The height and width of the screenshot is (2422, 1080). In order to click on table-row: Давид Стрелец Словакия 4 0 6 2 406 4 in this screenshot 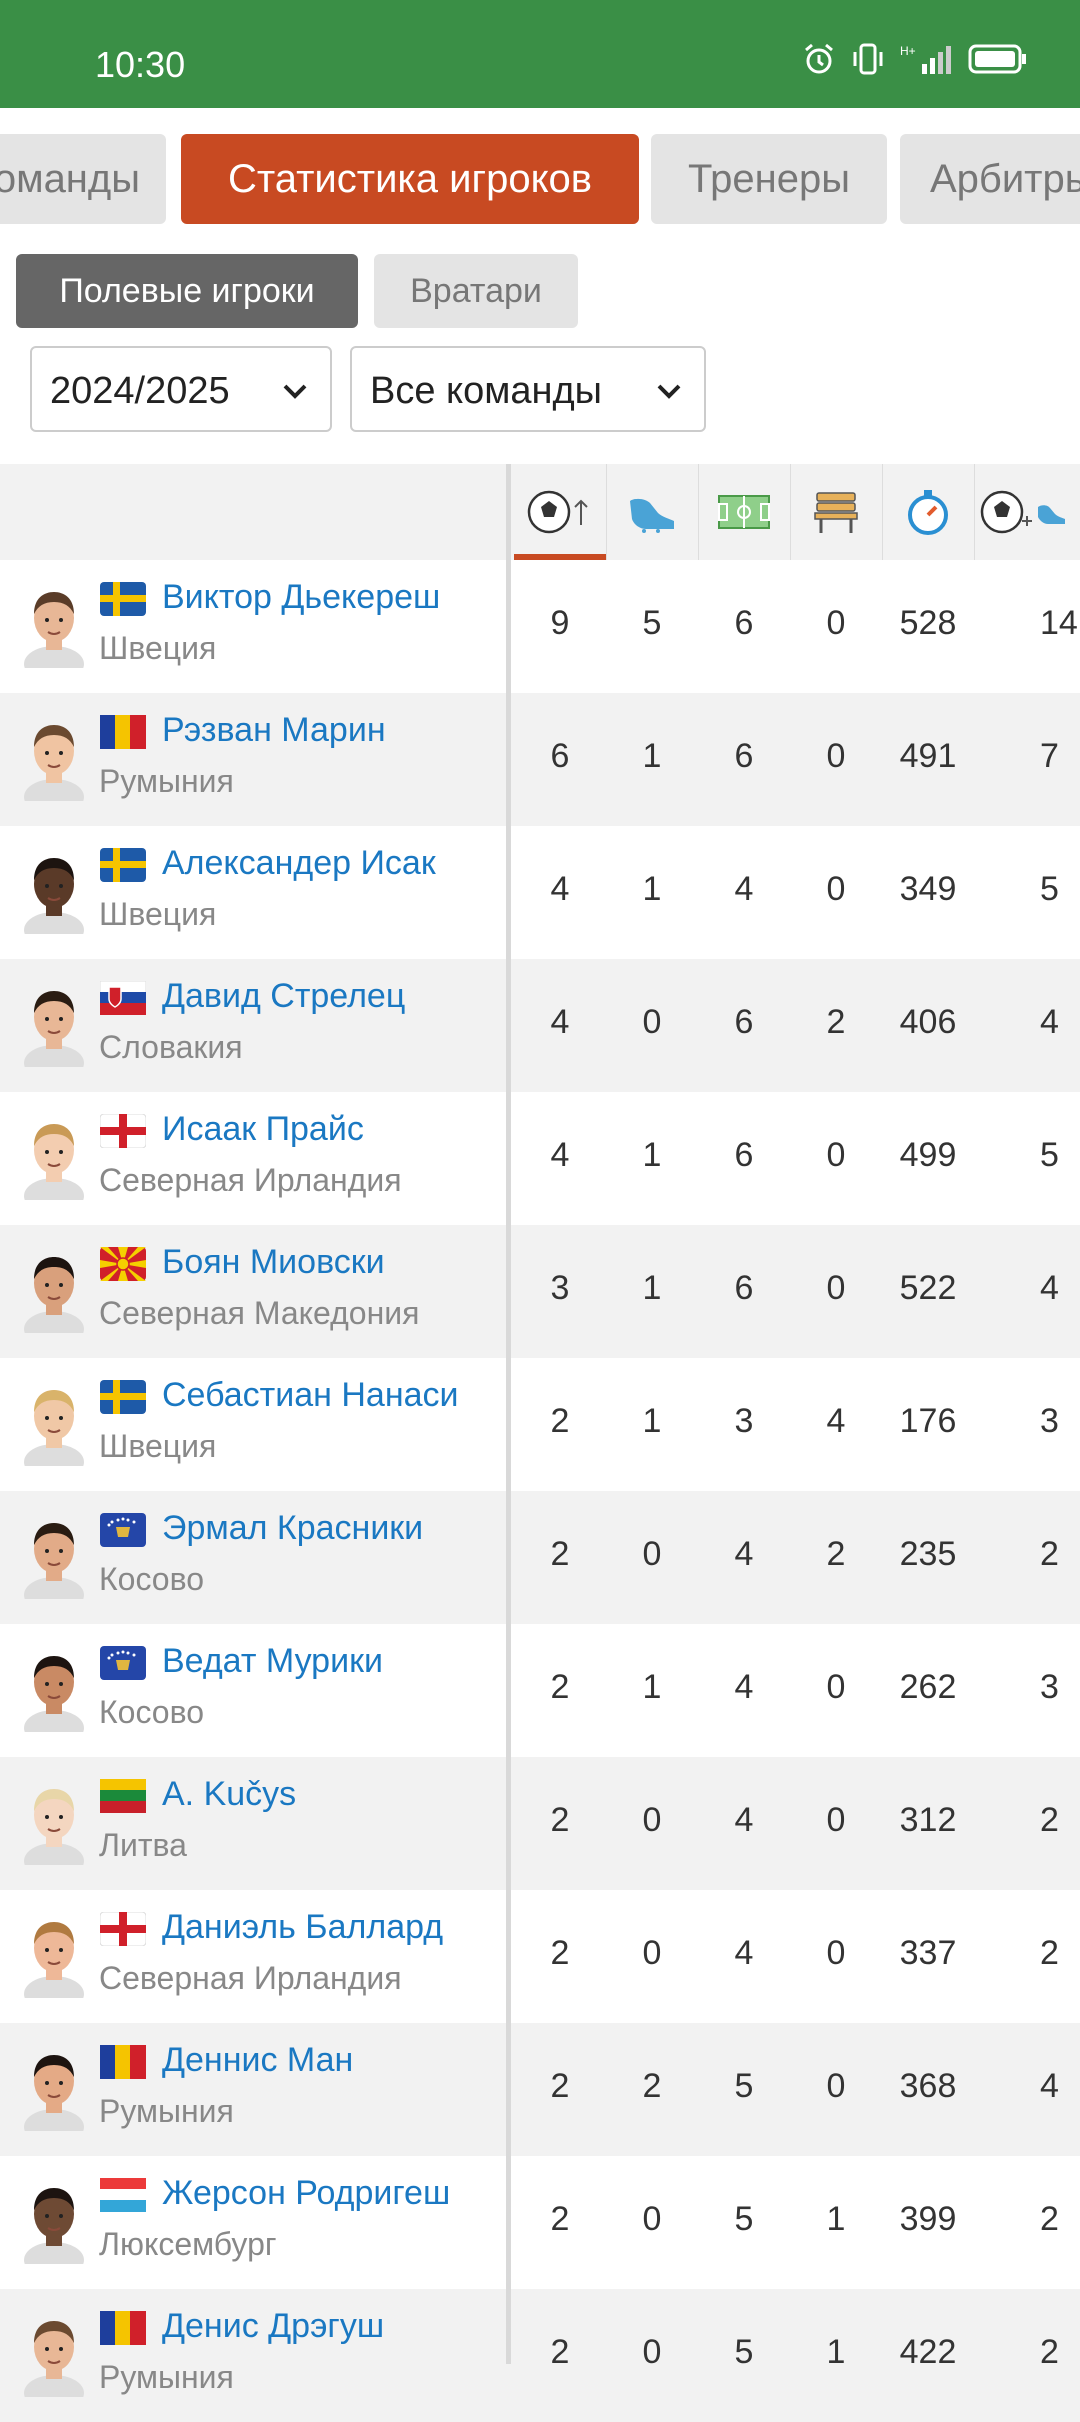, I will do `click(540, 1025)`.